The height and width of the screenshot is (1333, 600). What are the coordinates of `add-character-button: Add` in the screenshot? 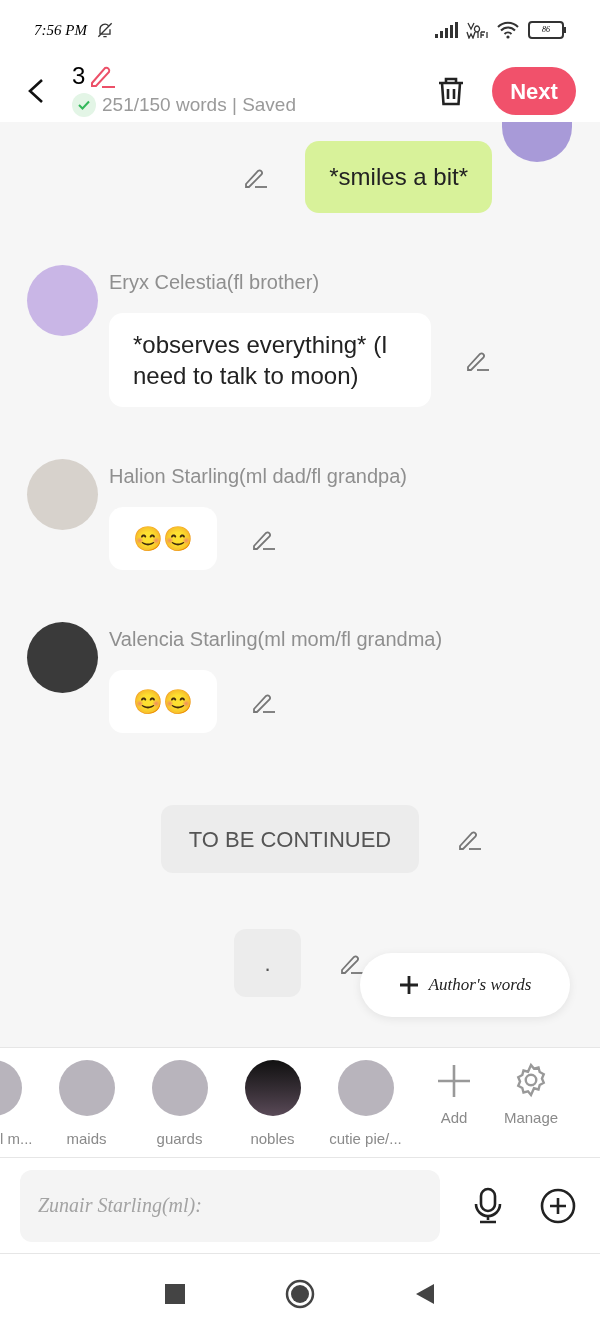 It's located at (454, 1095).